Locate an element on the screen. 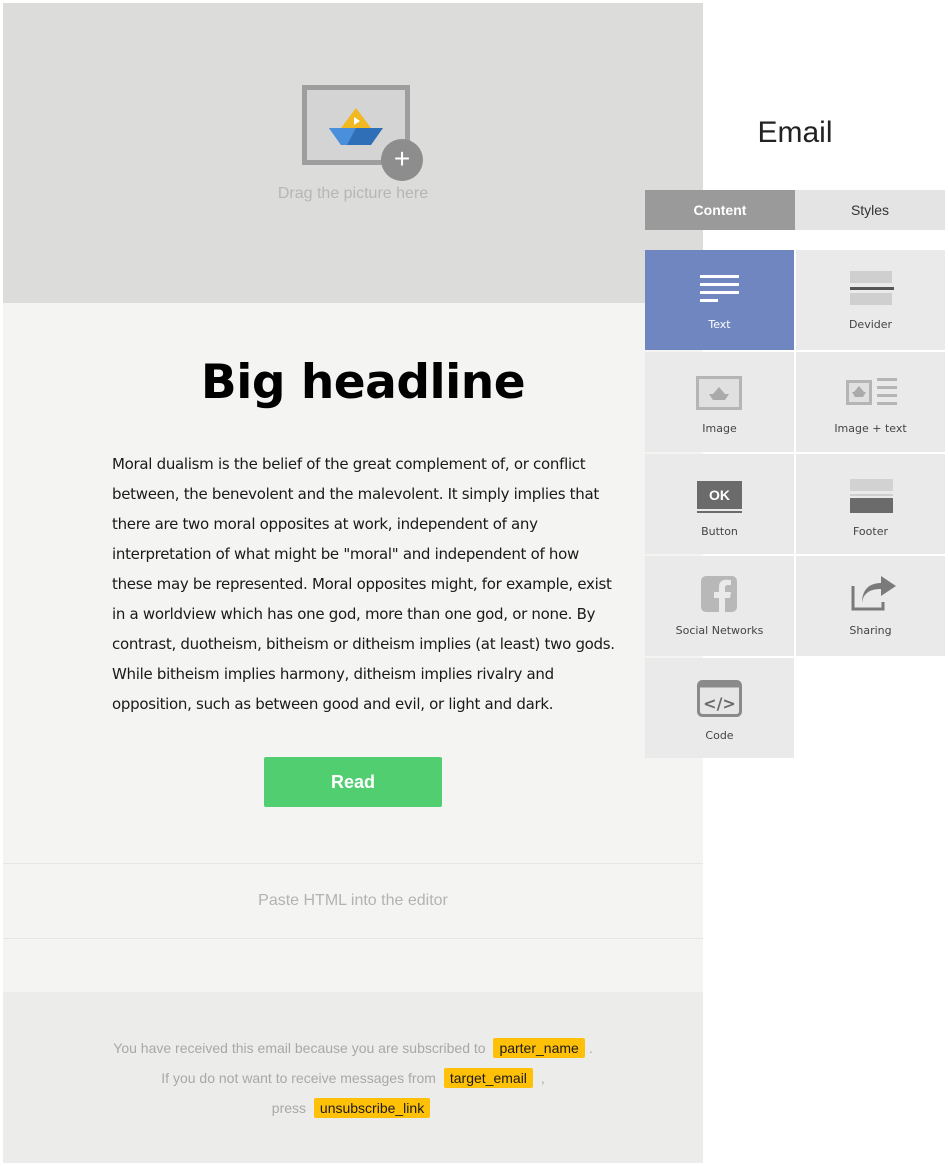 This screenshot has width=948, height=1166. target-email-tag: target_email is located at coordinates (488, 1078).